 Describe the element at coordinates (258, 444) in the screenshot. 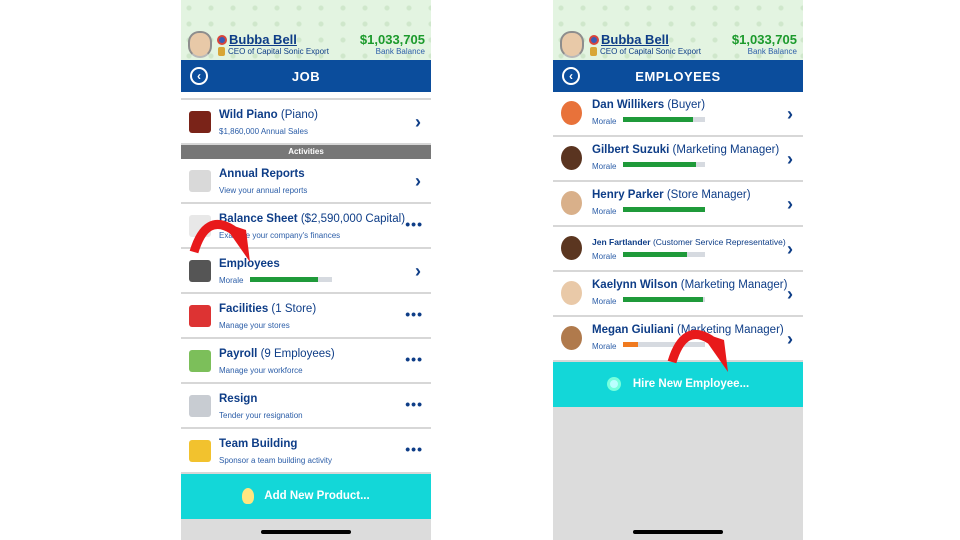

I see `activity-title: Team Building` at that location.